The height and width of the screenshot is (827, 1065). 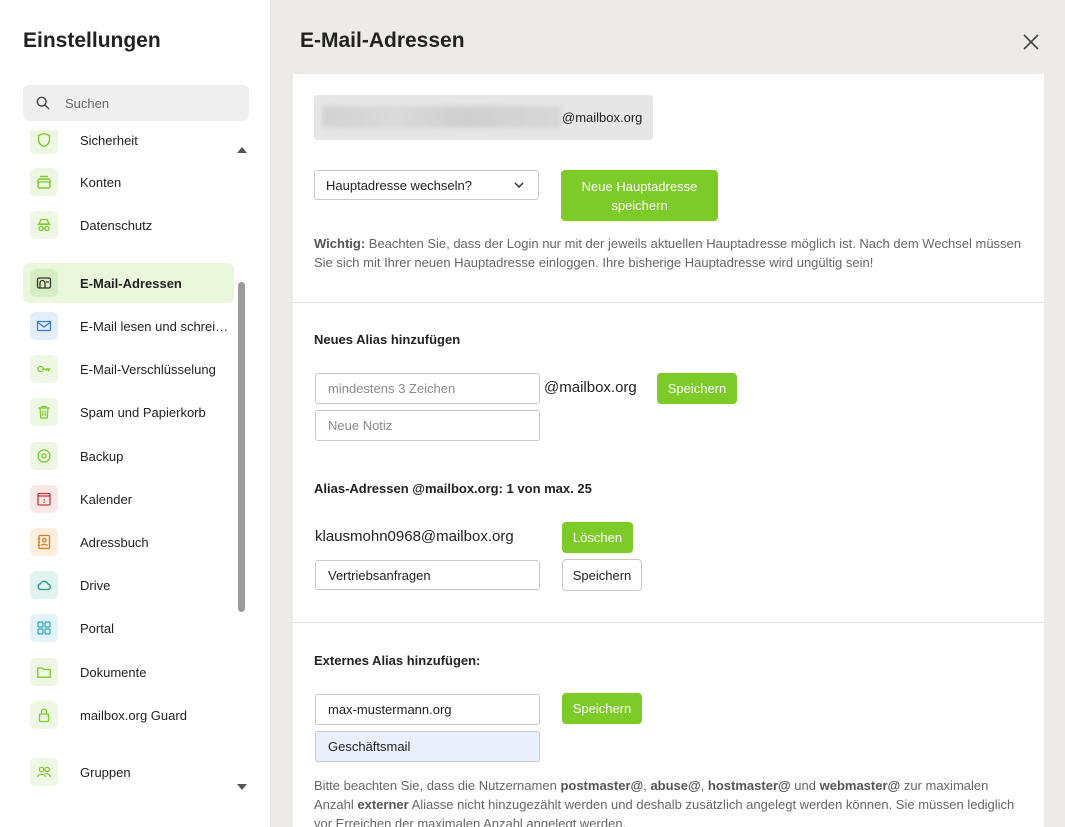 What do you see at coordinates (128, 628) in the screenshot?
I see `sidebar-item-portal: Portal` at bounding box center [128, 628].